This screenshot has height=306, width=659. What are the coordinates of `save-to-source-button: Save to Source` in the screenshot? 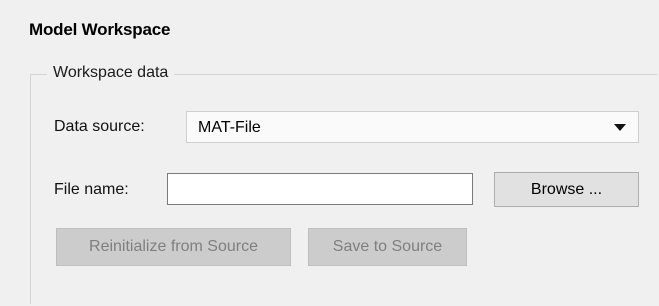 It's located at (387, 247).